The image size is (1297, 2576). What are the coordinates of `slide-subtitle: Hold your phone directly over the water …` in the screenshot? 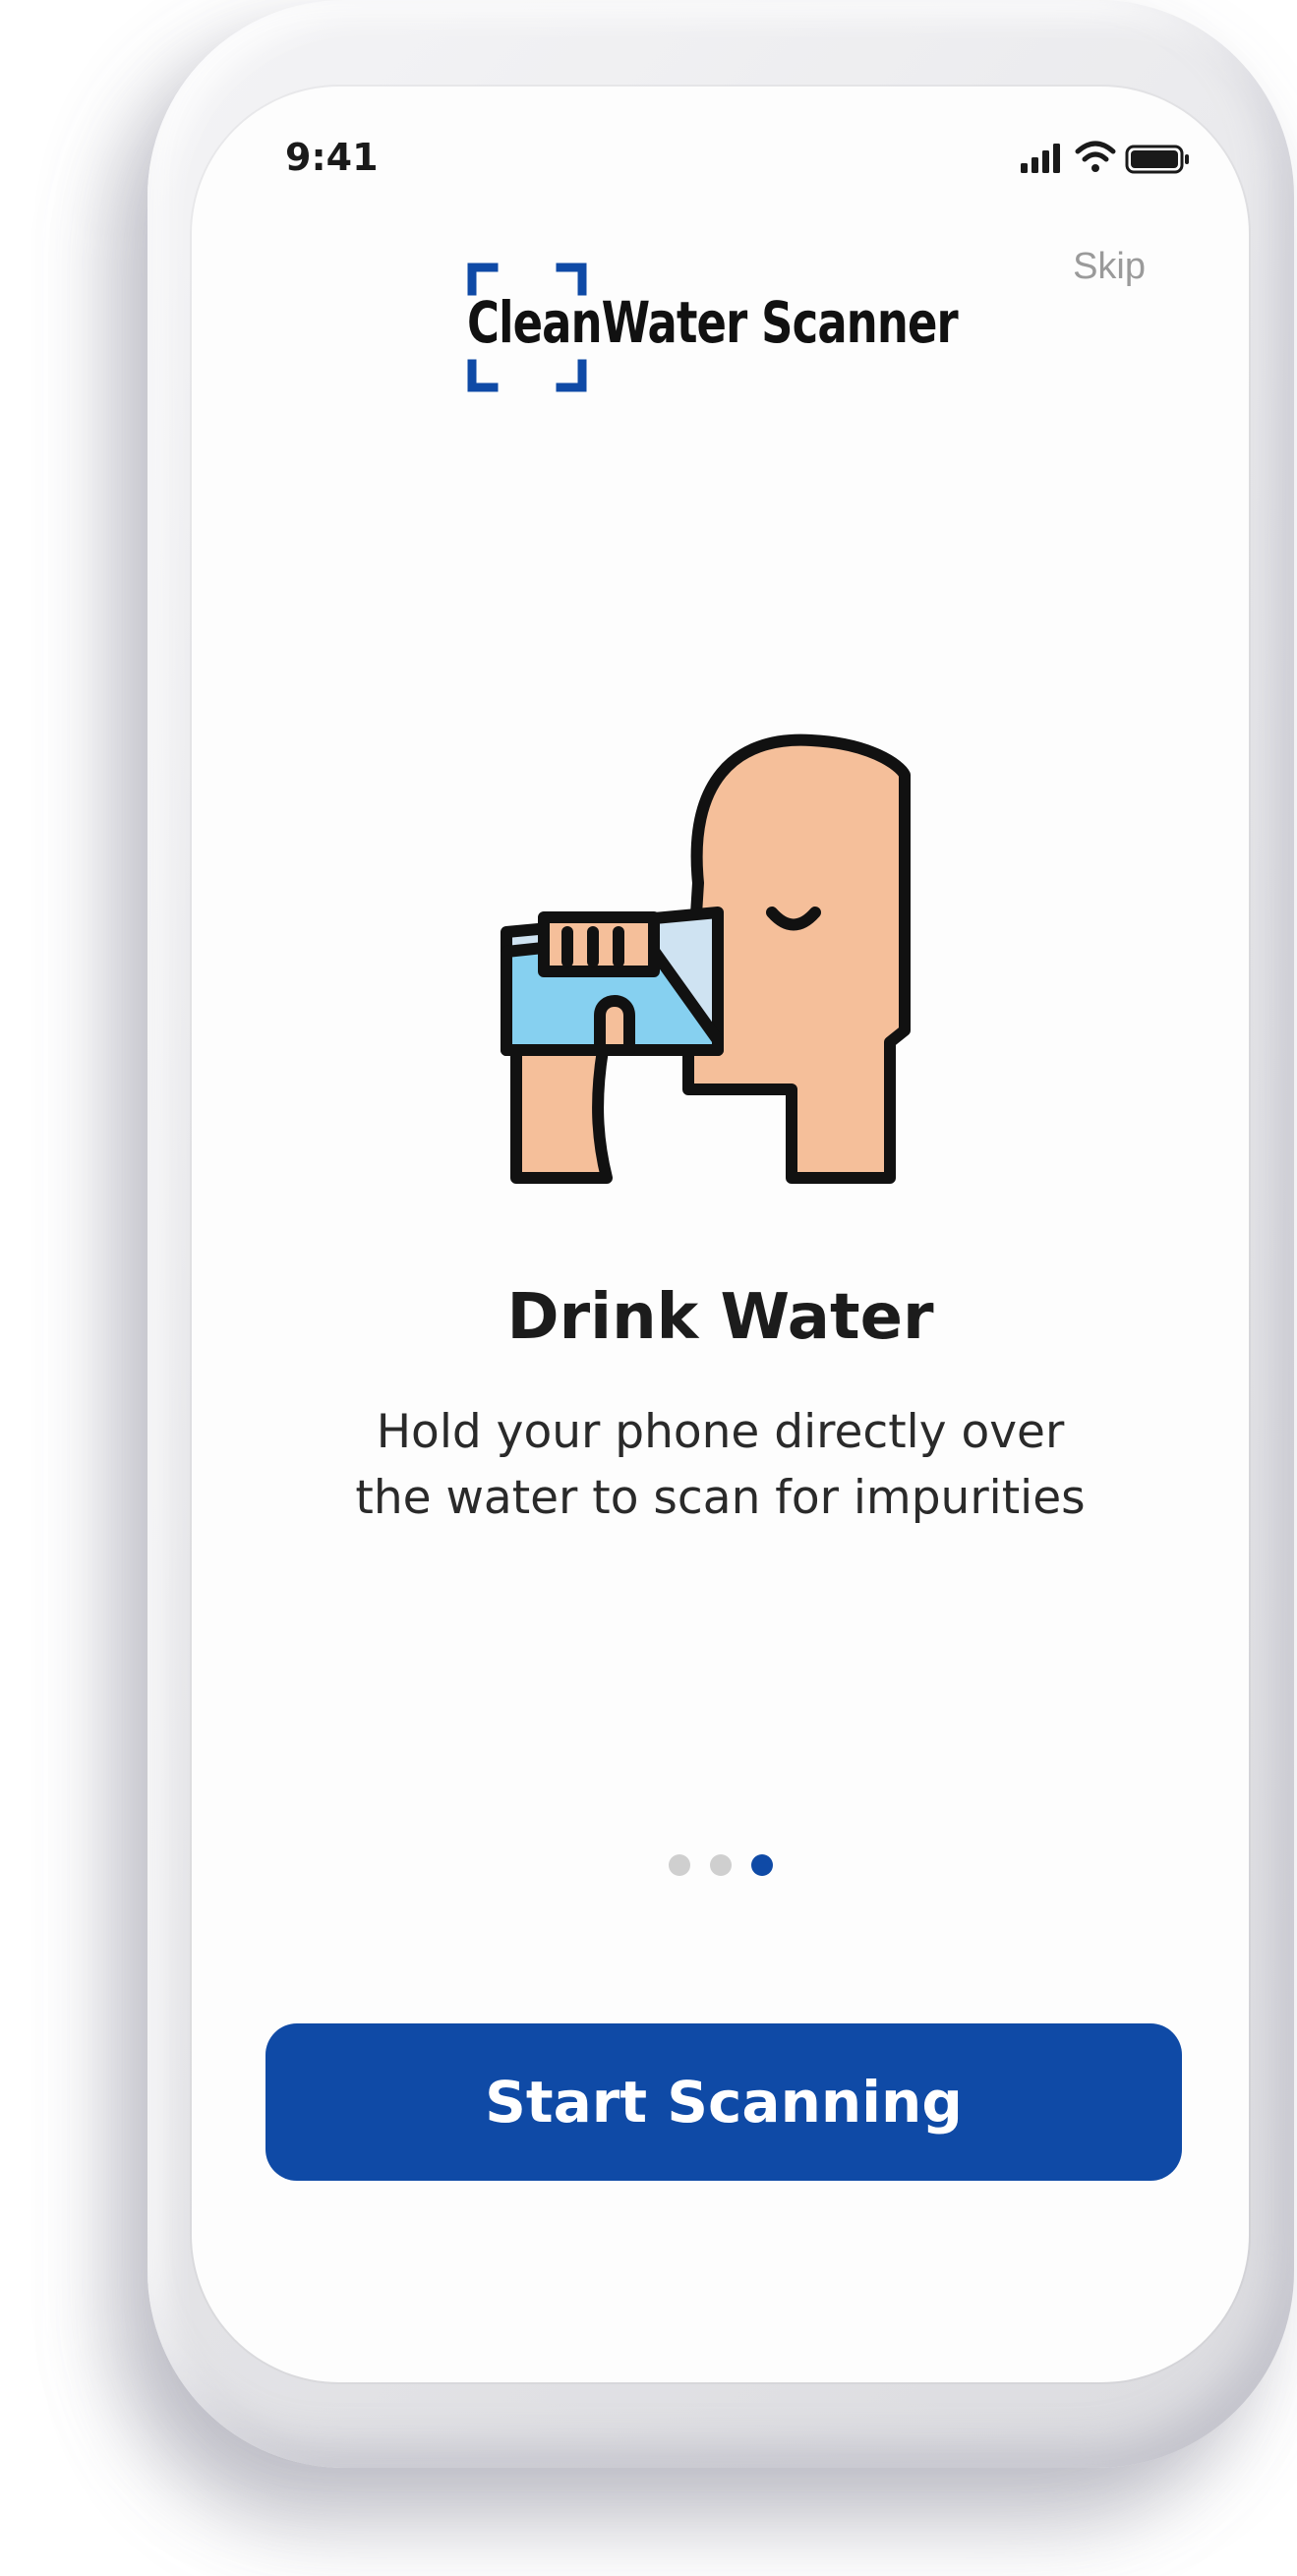 It's located at (720, 1465).